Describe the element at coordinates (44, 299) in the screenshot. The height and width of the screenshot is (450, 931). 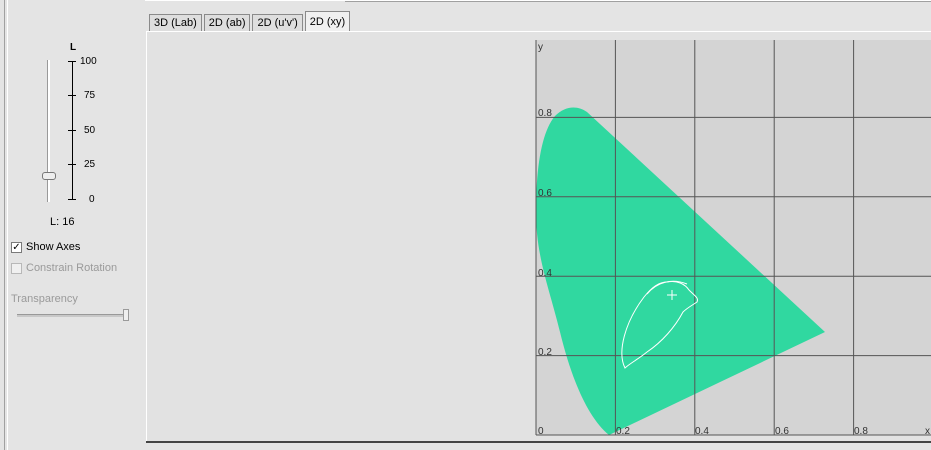
I see `transparency-label: Transparency` at that location.